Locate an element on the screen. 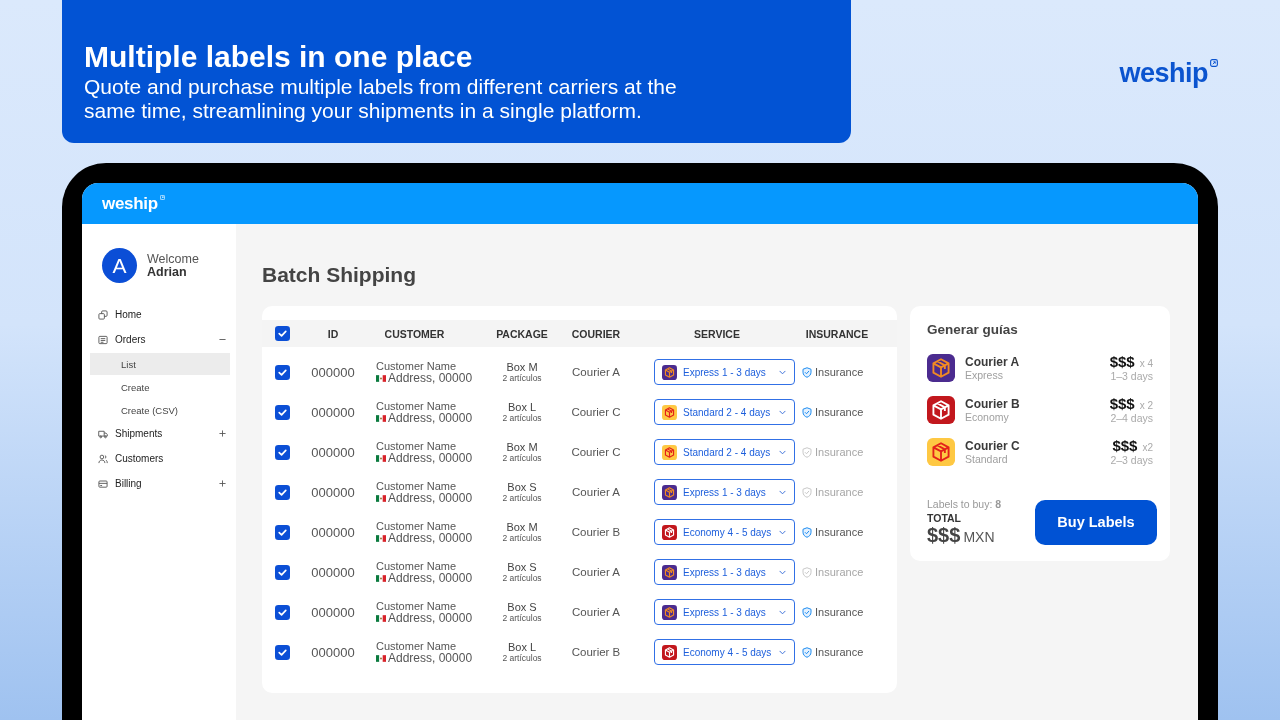  sidebar-item: Billing is located at coordinates (159, 483).